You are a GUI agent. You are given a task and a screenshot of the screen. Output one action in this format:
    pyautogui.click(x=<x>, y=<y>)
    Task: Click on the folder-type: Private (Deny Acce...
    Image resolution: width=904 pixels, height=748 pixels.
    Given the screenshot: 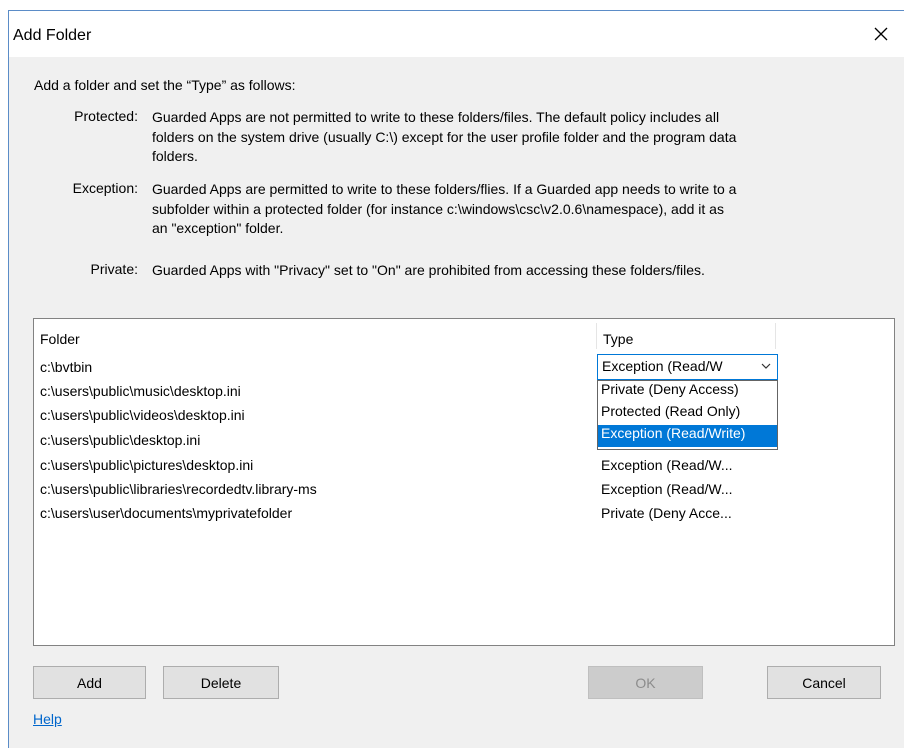 What is the action you would take?
    pyautogui.click(x=666, y=513)
    